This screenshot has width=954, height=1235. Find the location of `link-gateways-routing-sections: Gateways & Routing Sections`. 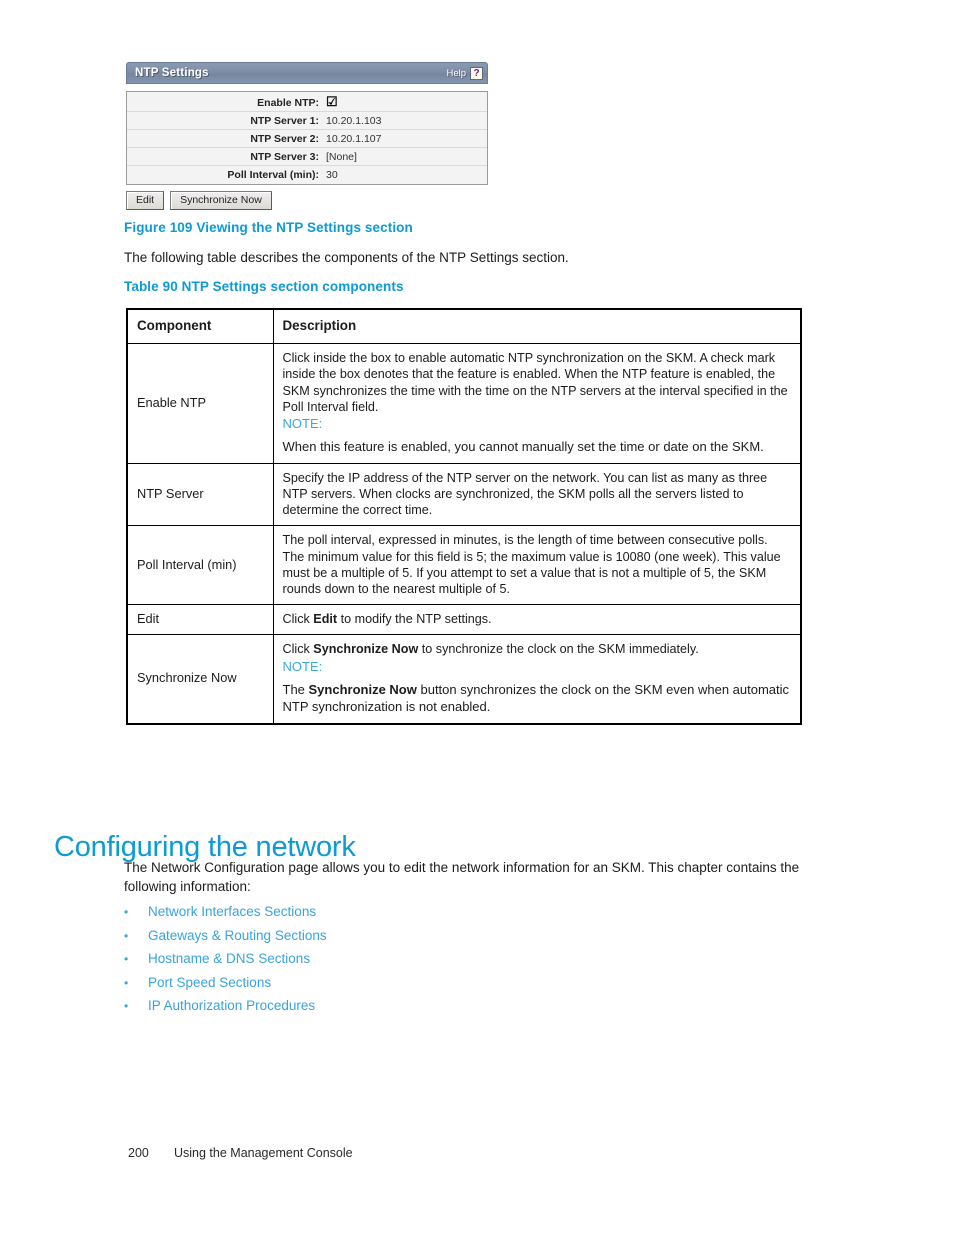

link-gateways-routing-sections: Gateways & Routing Sections is located at coordinates (237, 935).